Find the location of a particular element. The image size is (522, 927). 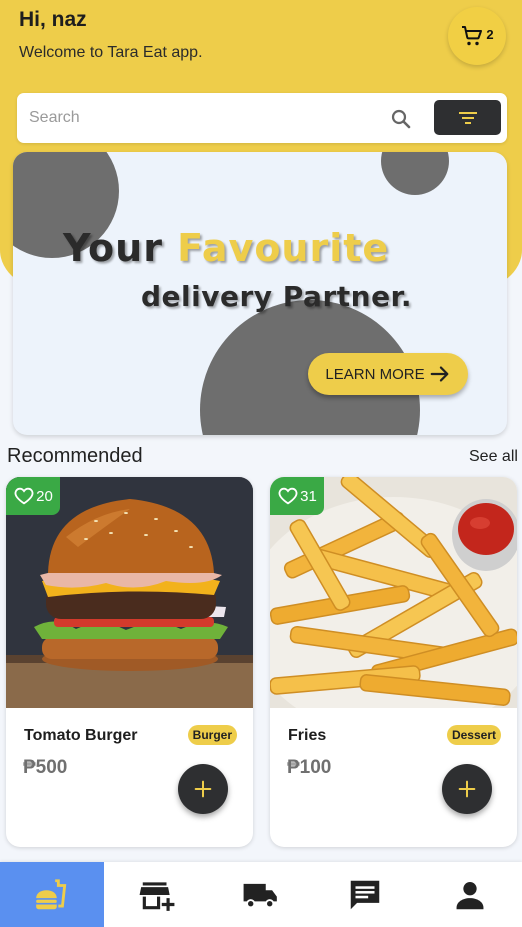

product-price: ₱100 is located at coordinates (309, 767).